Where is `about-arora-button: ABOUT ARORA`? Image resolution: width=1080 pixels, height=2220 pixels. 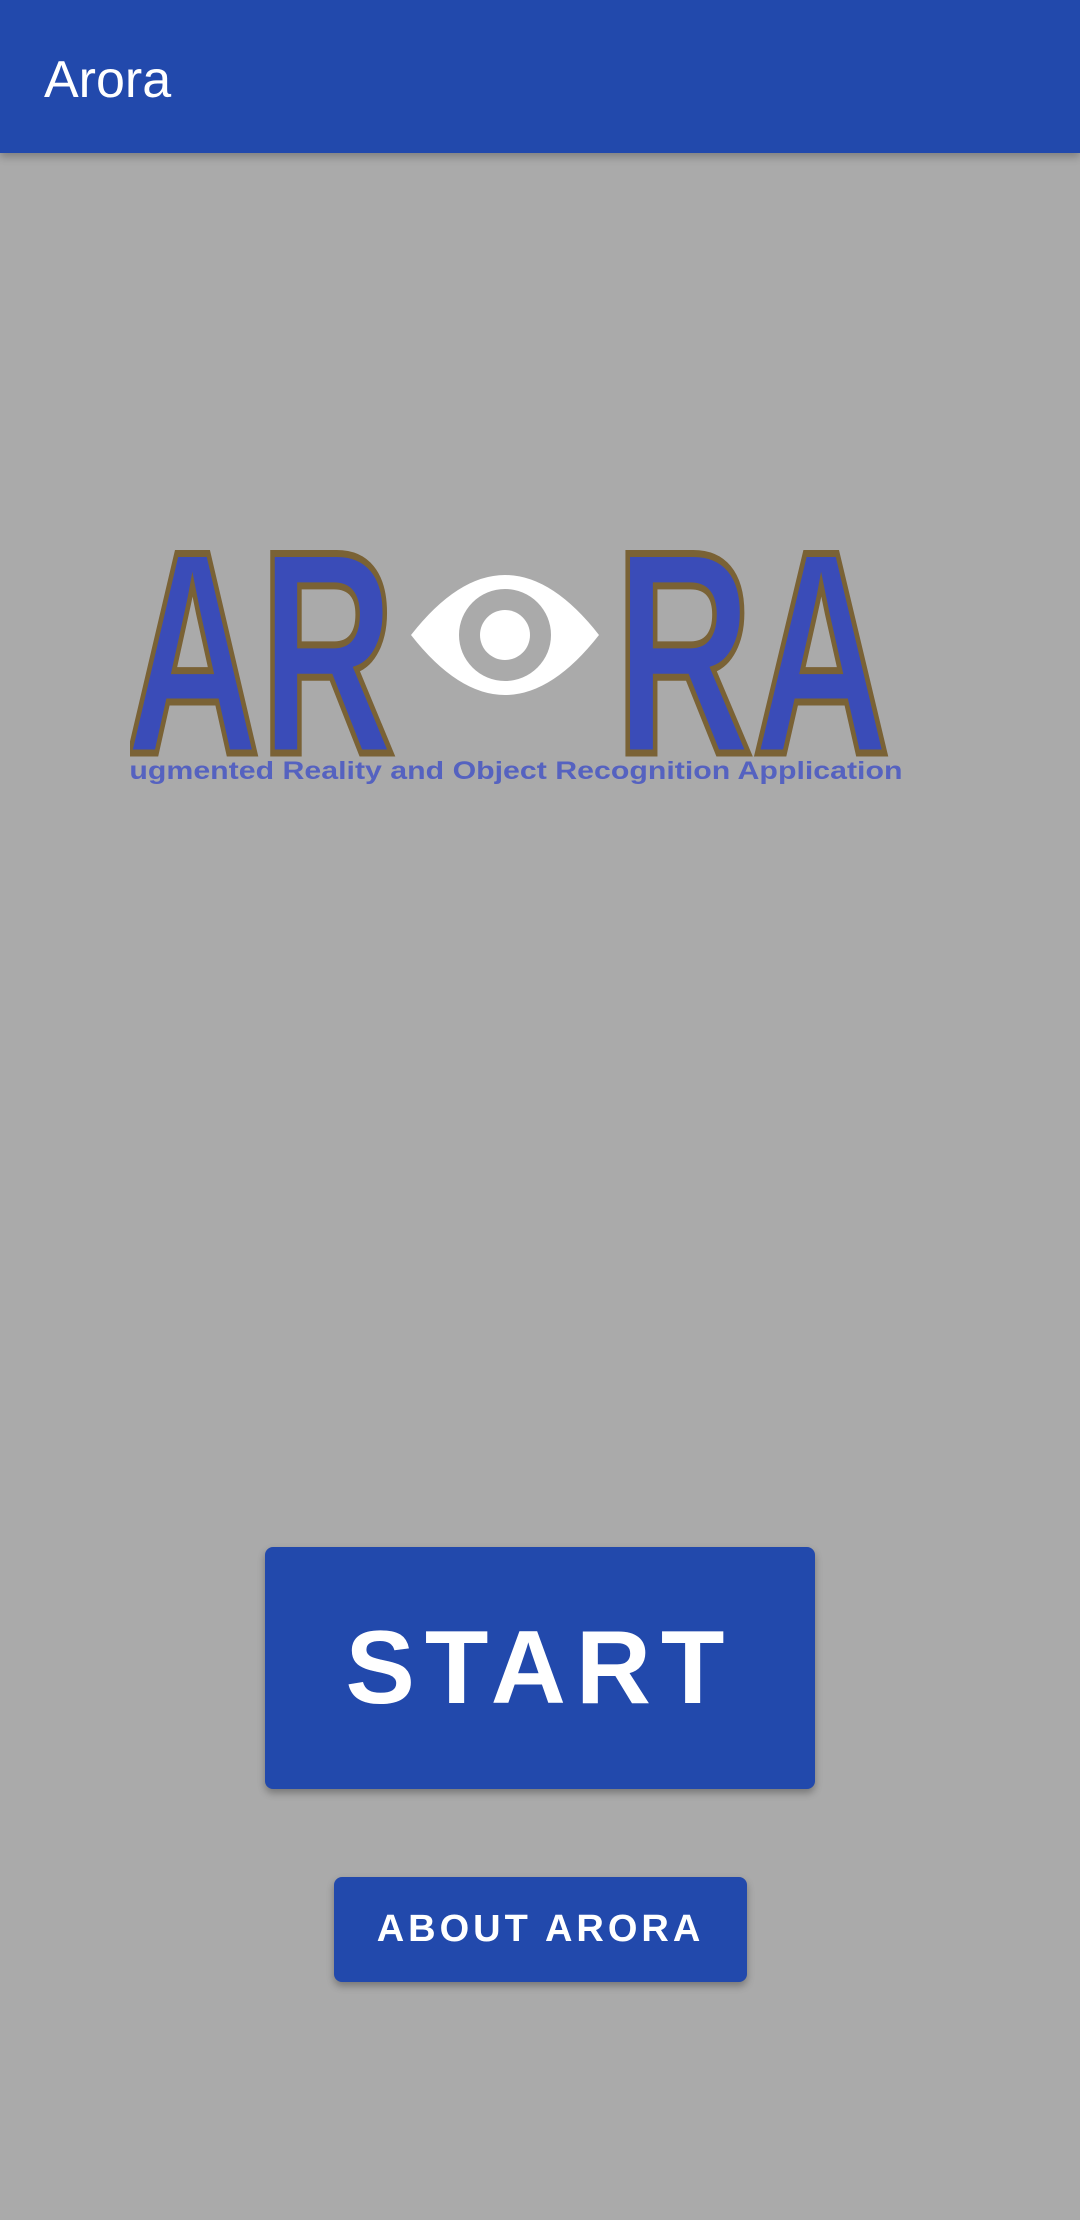
about-arora-button: ABOUT ARORA is located at coordinates (540, 1929).